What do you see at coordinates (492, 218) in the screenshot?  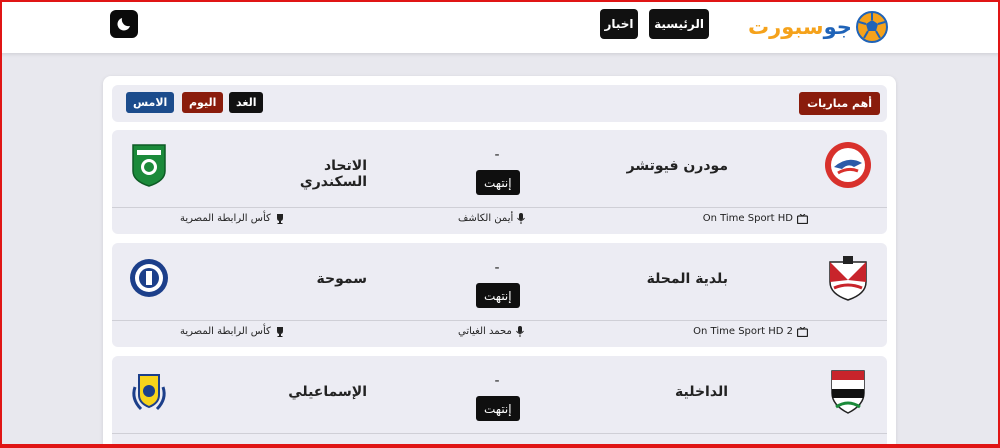 I see `match-referee: أيمن الكاشف` at bounding box center [492, 218].